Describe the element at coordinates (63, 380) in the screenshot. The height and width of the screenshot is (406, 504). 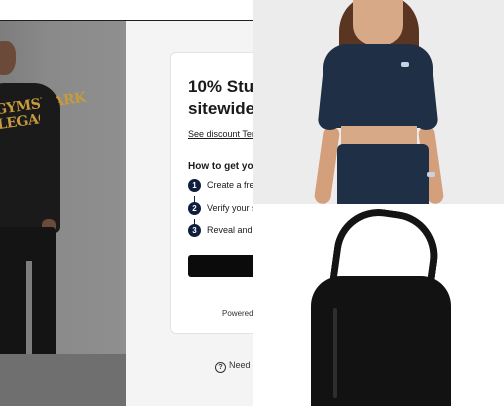
I see `floor` at that location.